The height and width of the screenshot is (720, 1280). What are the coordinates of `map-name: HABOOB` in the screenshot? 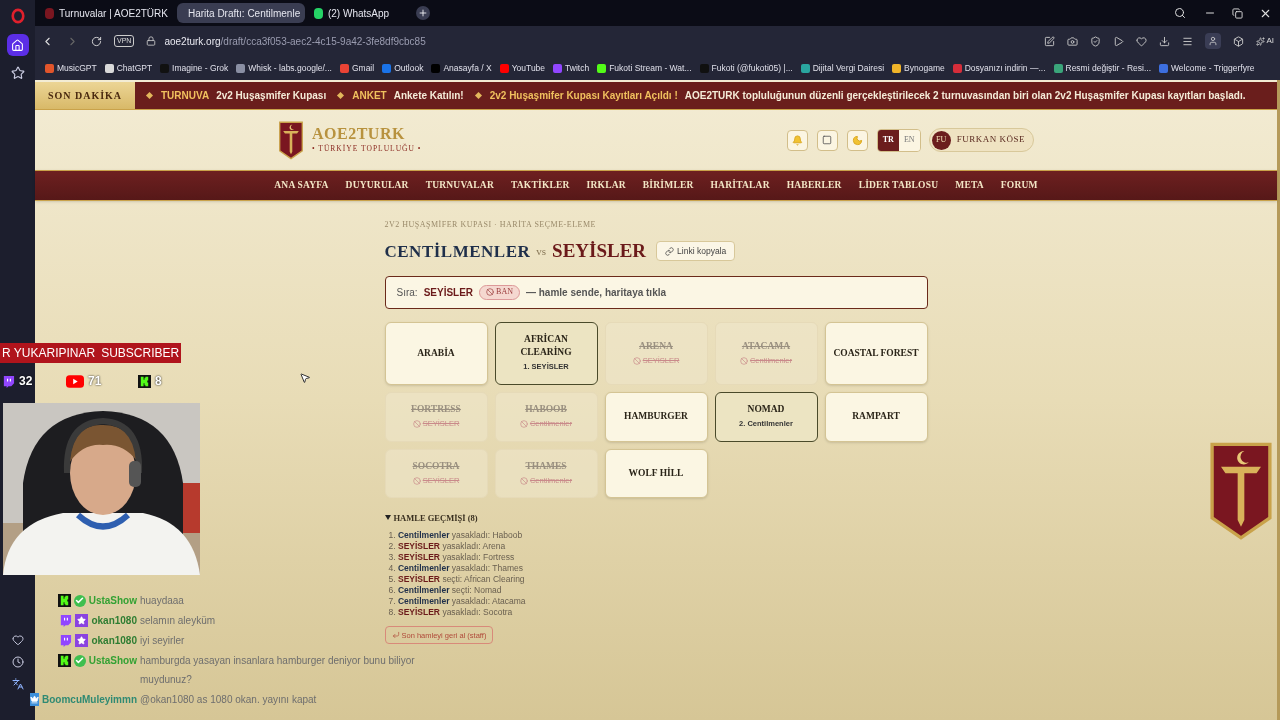 It's located at (546, 410).